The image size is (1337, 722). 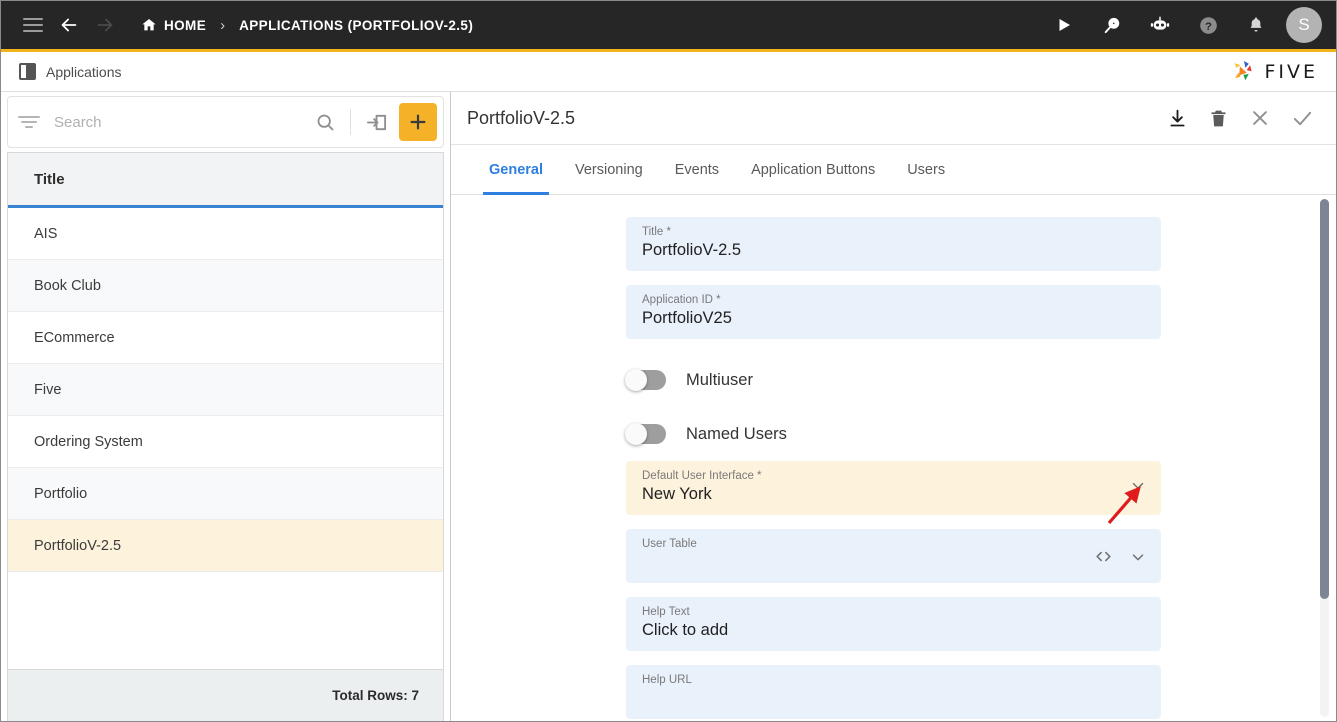 I want to click on robot-icon, so click(x=1160, y=25).